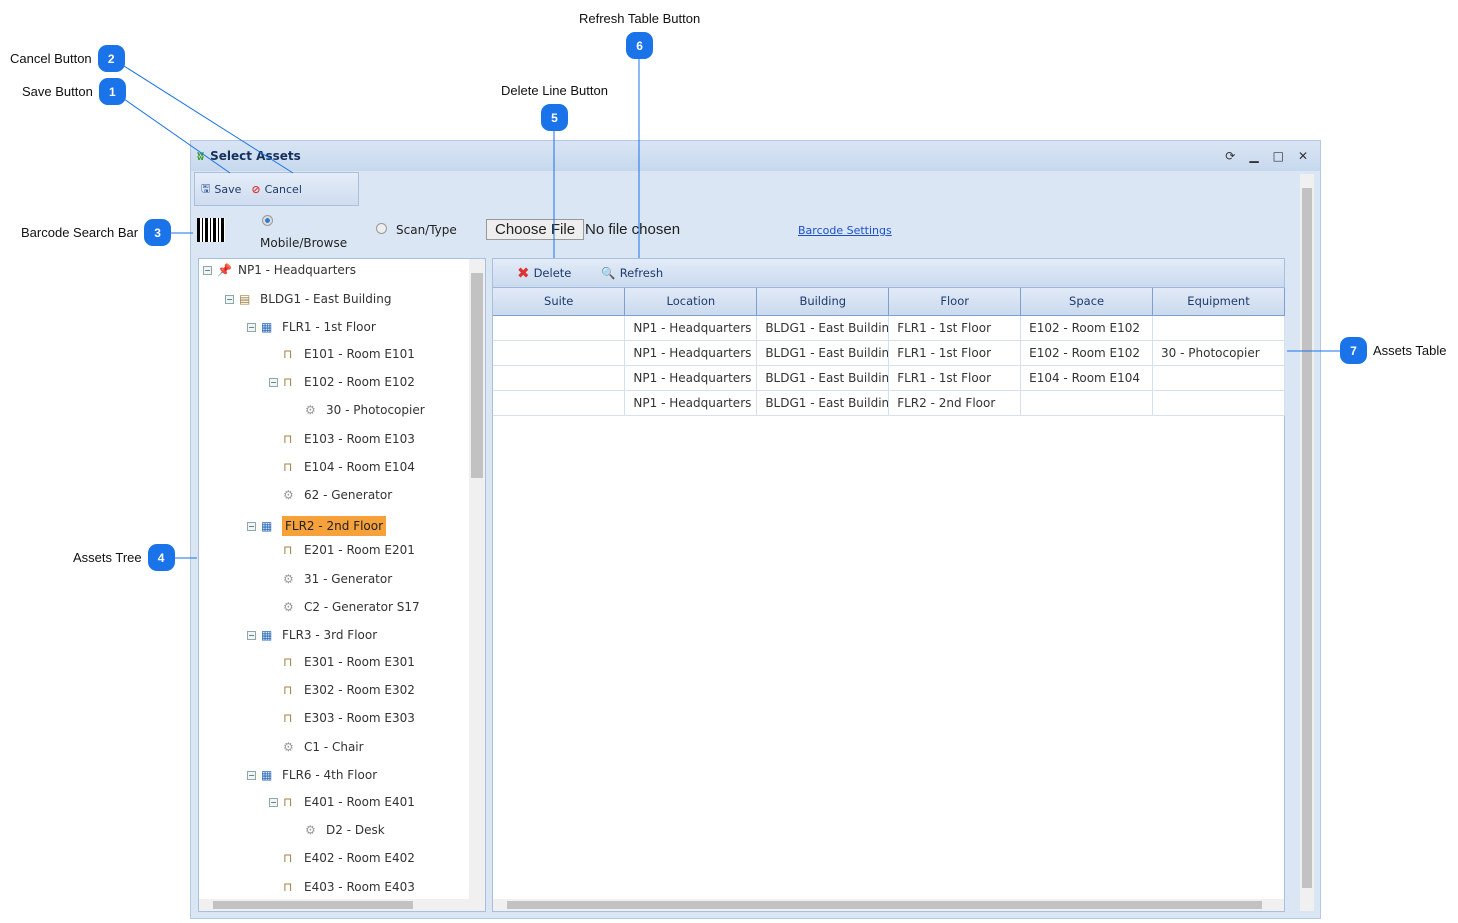  I want to click on callout-tree: Assets Tree 4, so click(124, 557).